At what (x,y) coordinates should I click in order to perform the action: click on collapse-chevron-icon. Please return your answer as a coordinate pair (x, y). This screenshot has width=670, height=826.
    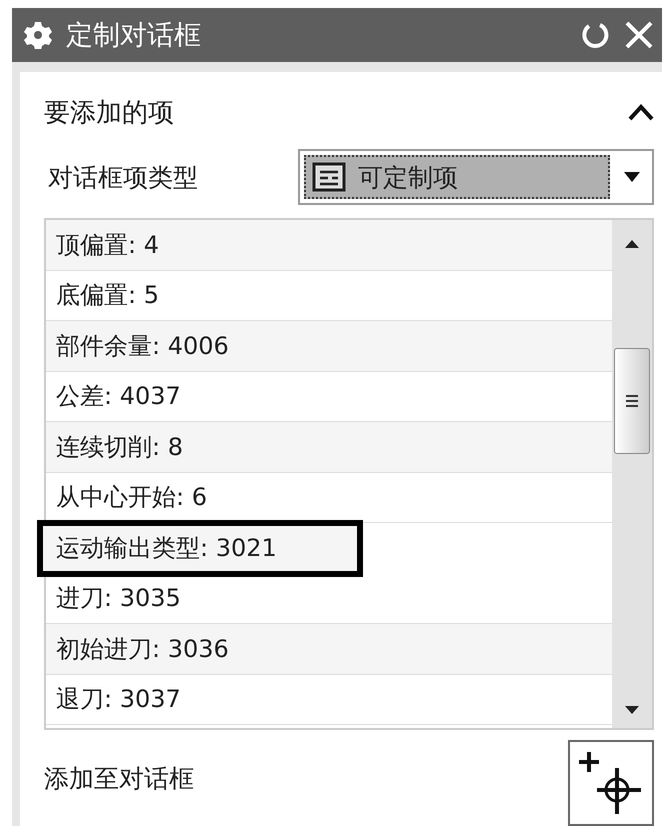
    Looking at the image, I should click on (641, 112).